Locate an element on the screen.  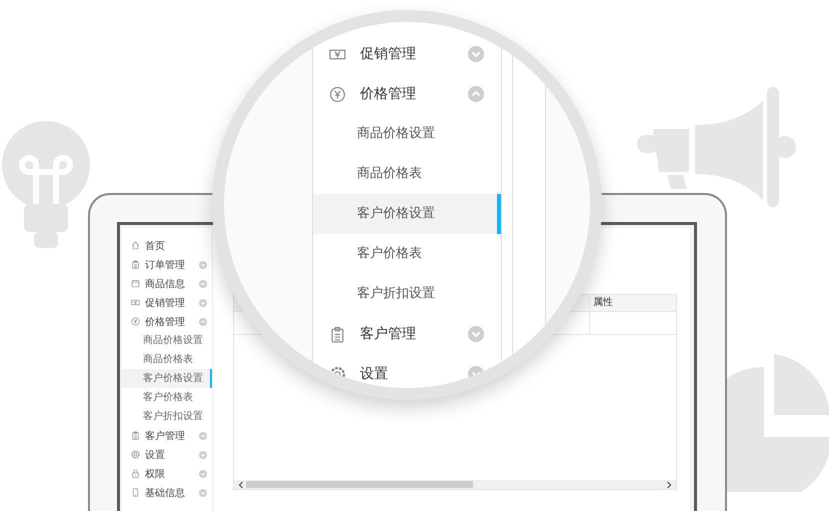
scroll-left-icon is located at coordinates (241, 484).